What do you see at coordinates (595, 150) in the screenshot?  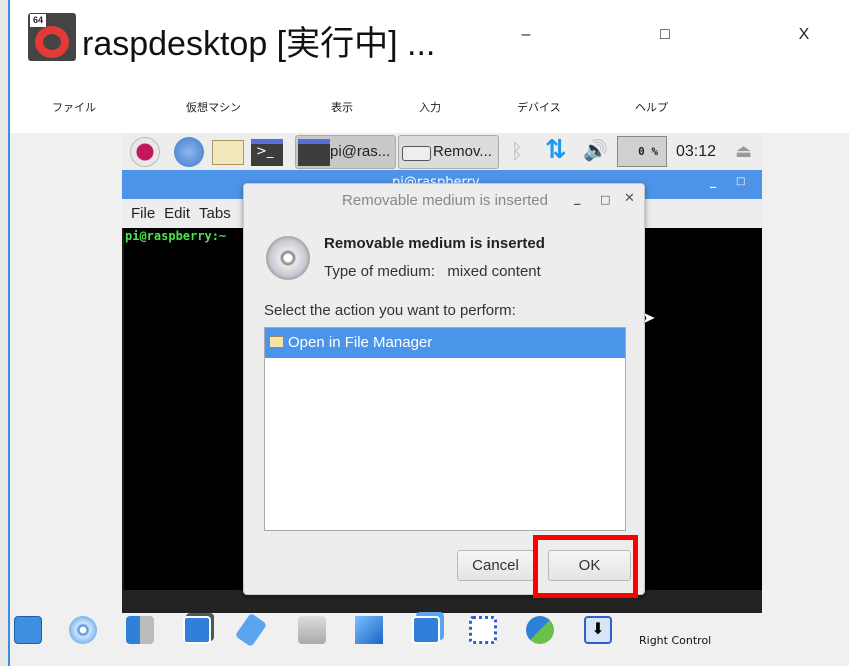 I see `volume-icon: 🔊` at bounding box center [595, 150].